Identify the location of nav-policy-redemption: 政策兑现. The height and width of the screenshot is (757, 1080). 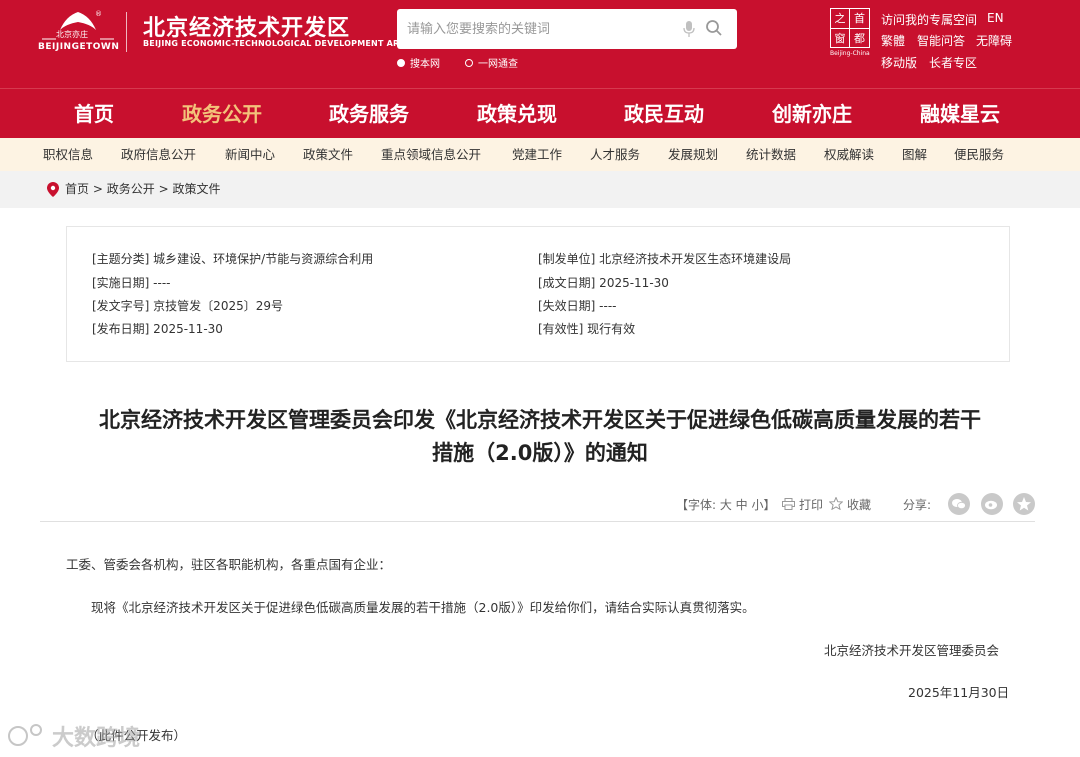
(517, 114).